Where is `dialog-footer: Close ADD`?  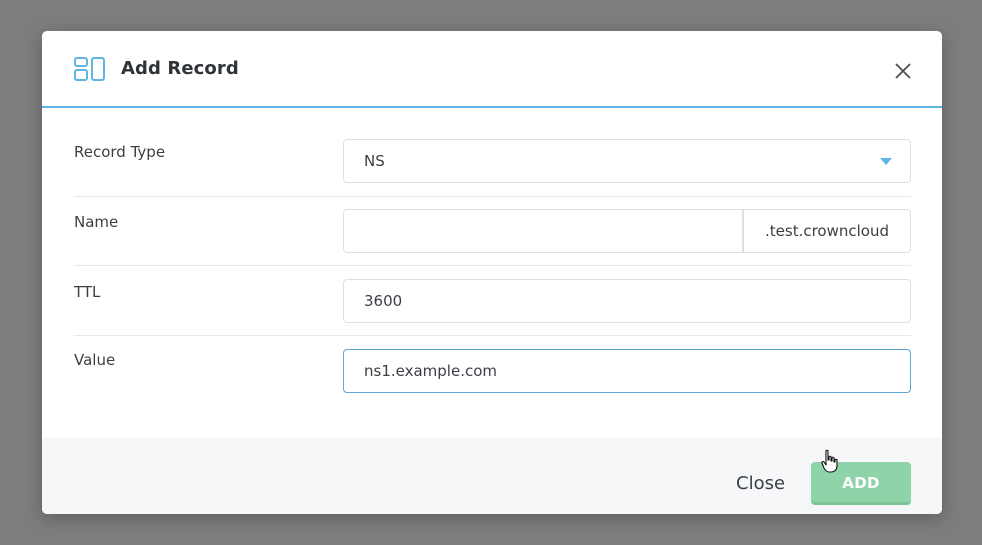 dialog-footer: Close ADD is located at coordinates (492, 476).